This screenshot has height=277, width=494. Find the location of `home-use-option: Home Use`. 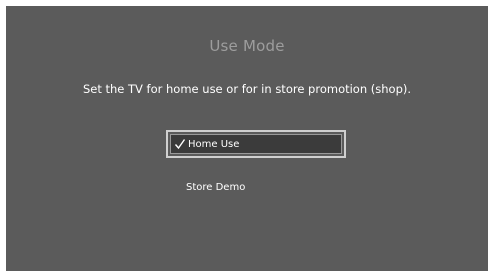

home-use-option: Home Use is located at coordinates (256, 144).